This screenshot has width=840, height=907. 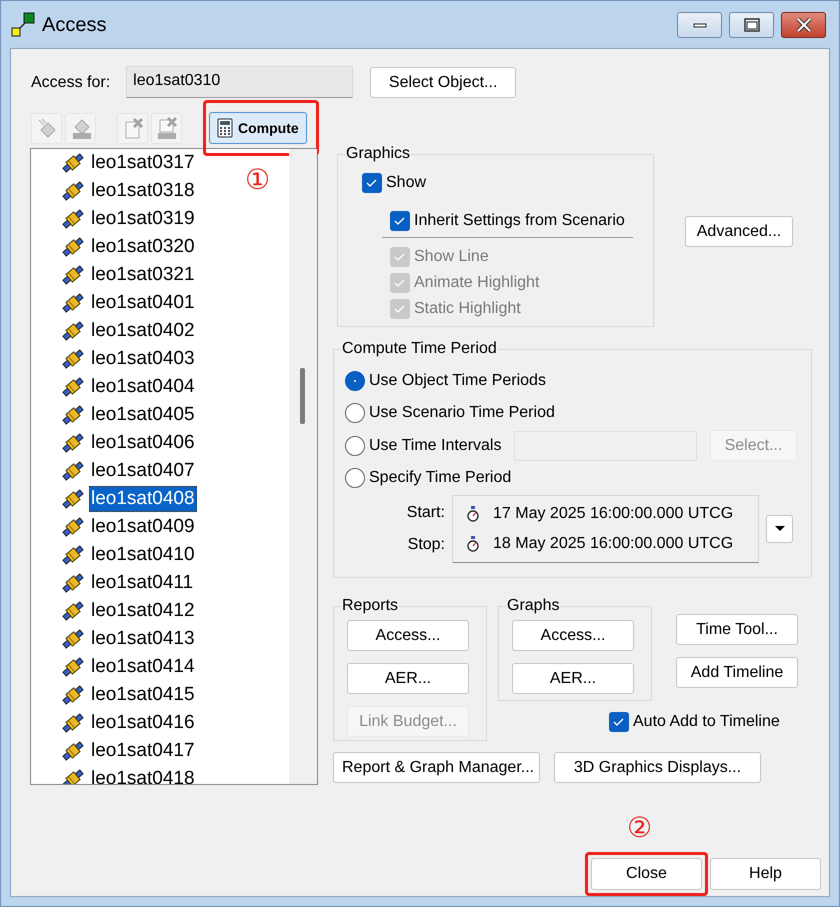 What do you see at coordinates (462, 413) in the screenshot?
I see `radio-label: Use Scenario Time Period` at bounding box center [462, 413].